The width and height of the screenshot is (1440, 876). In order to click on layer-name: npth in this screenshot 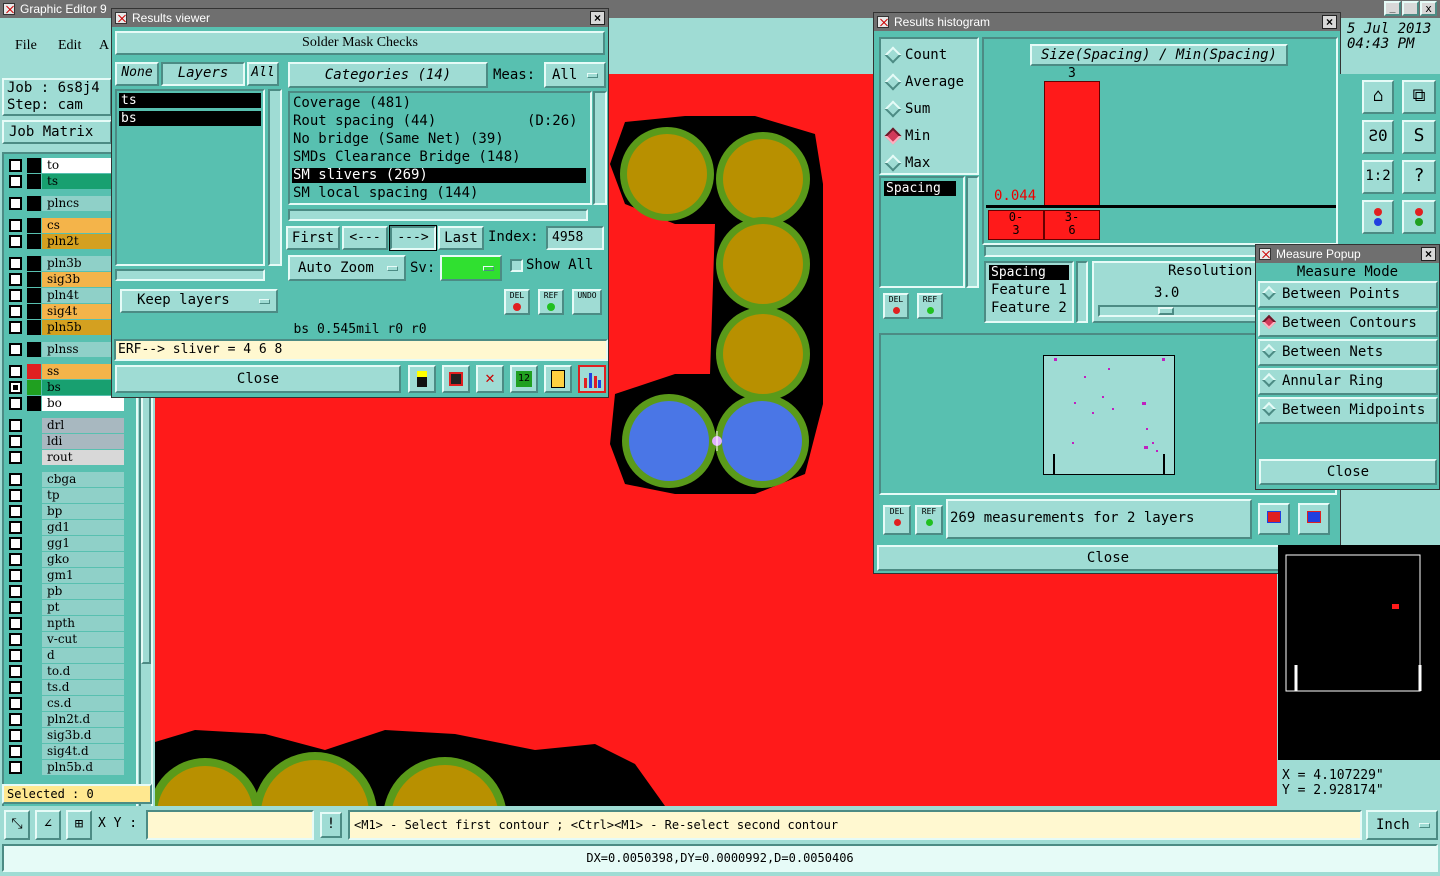, I will do `click(83, 623)`.